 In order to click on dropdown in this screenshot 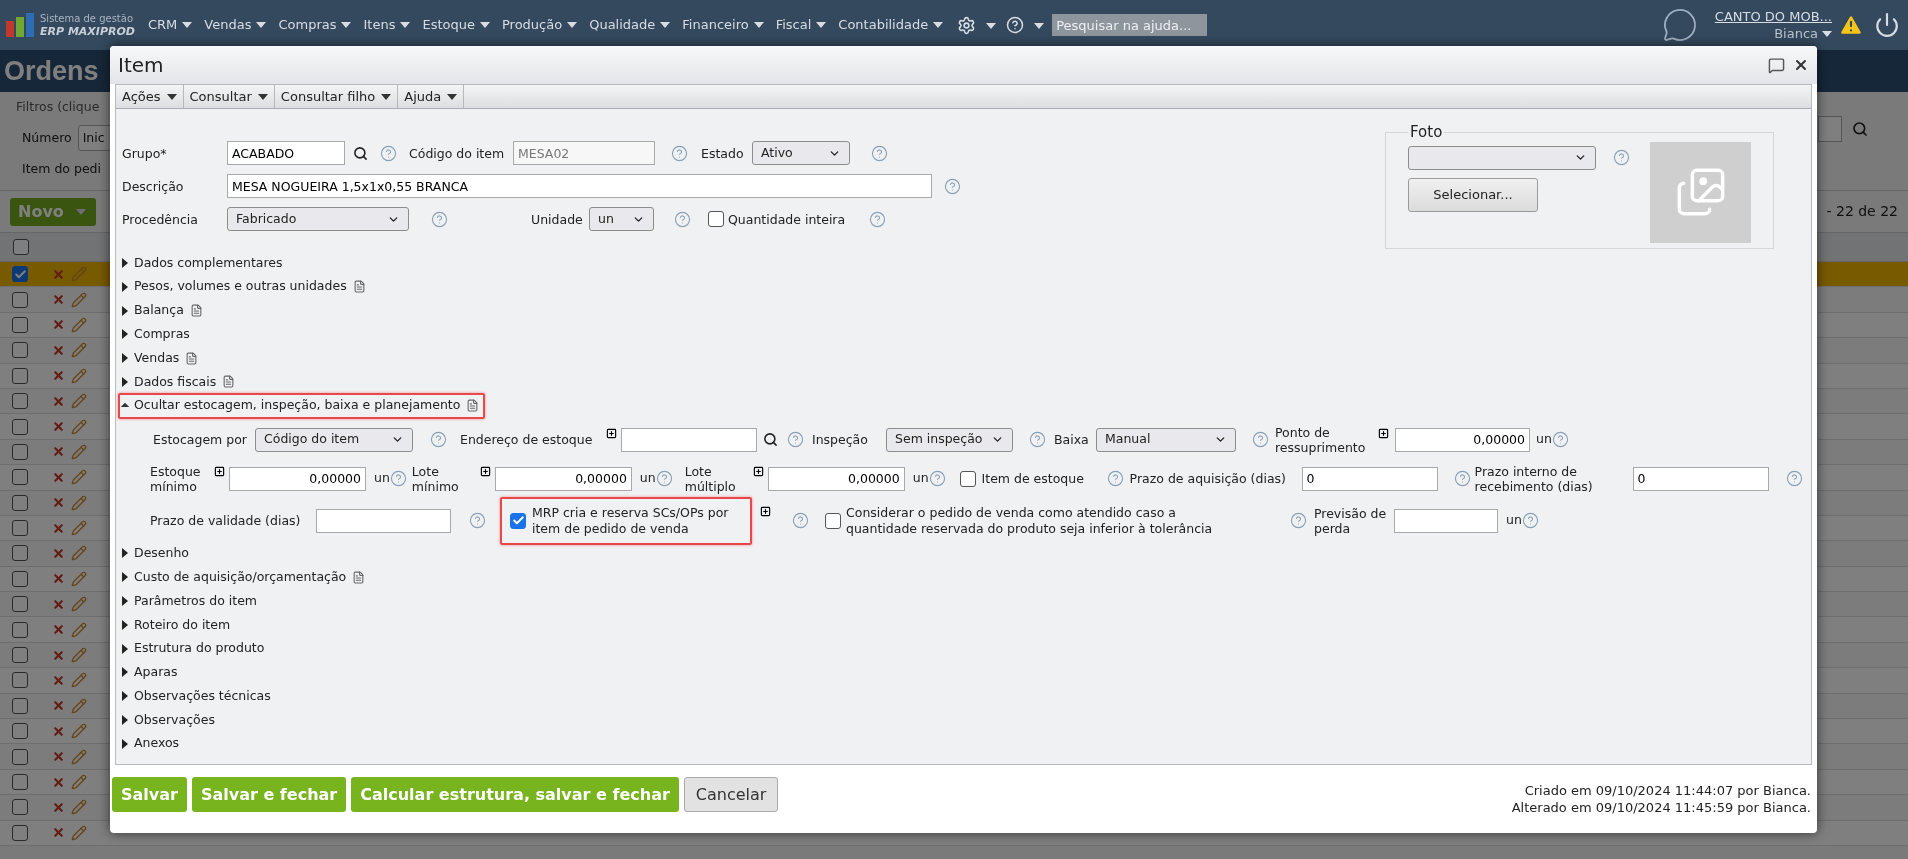, I will do `click(1502, 157)`.